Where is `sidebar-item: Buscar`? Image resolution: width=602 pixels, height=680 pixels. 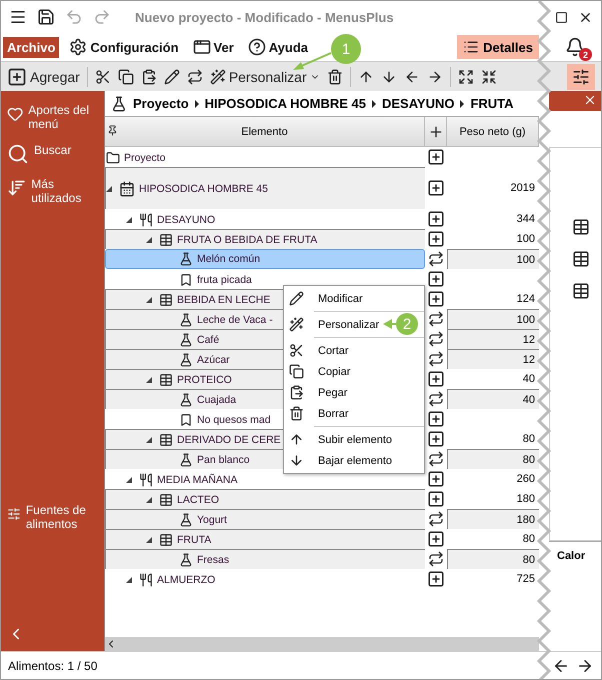
sidebar-item: Buscar is located at coordinates (52, 154).